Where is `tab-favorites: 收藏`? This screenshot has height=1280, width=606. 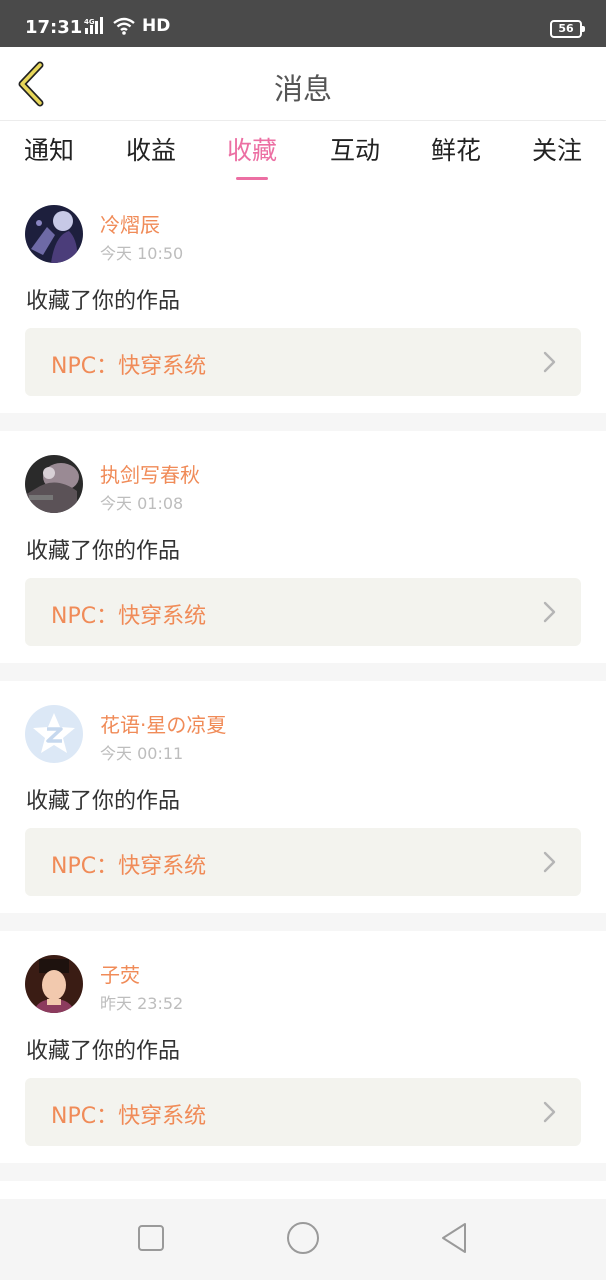
tab-favorites: 收藏 is located at coordinates (252, 155).